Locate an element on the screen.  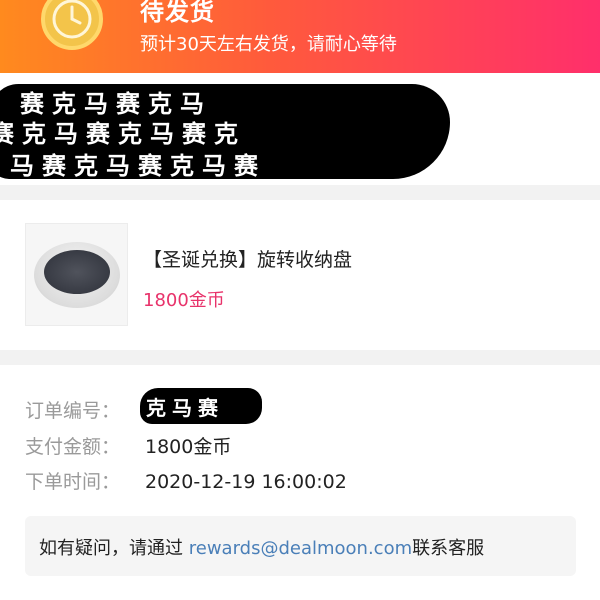
order-number-value: 克马赛 is located at coordinates (185, 408).